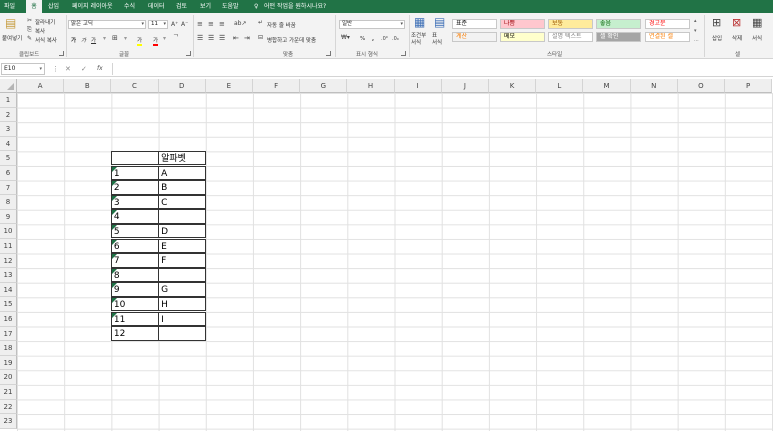 The width and height of the screenshot is (773, 431). I want to click on enter-icon: ✓, so click(84, 69).